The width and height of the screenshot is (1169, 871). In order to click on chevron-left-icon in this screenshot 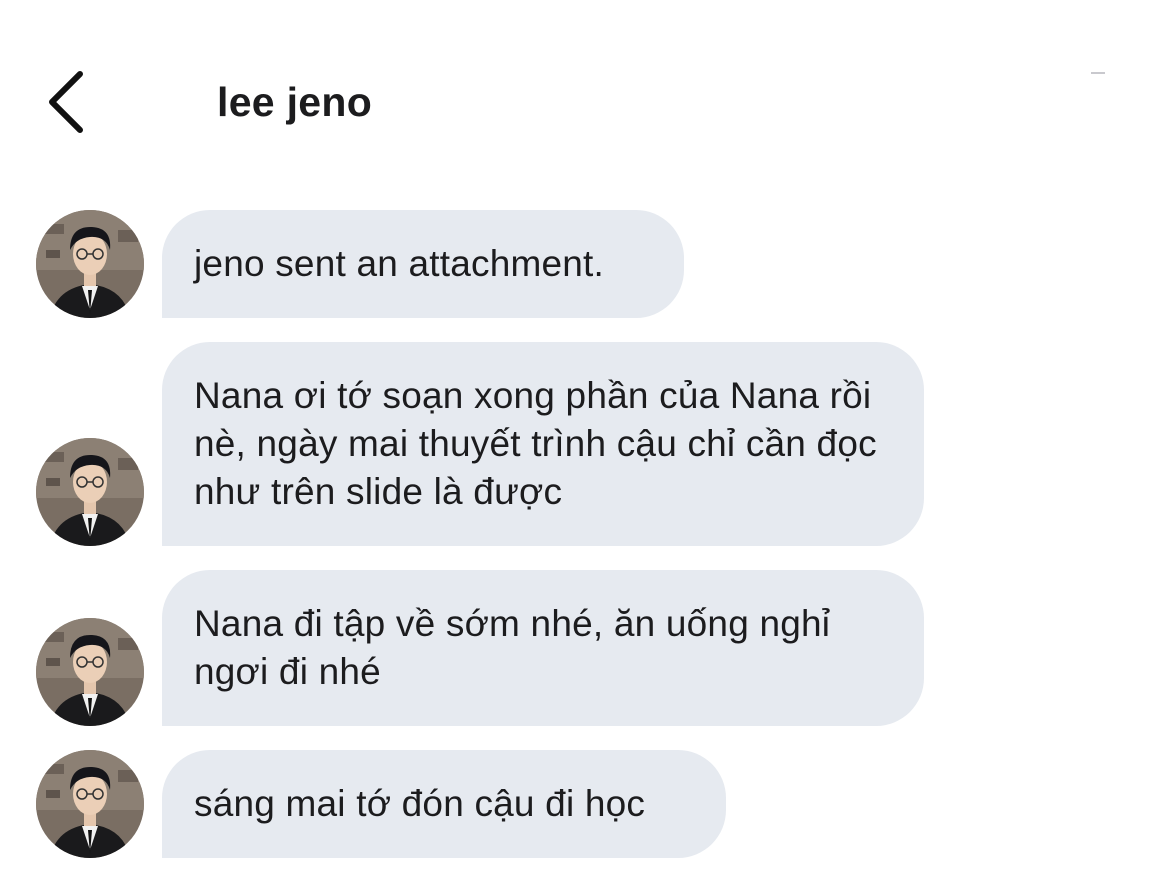, I will do `click(66, 102)`.